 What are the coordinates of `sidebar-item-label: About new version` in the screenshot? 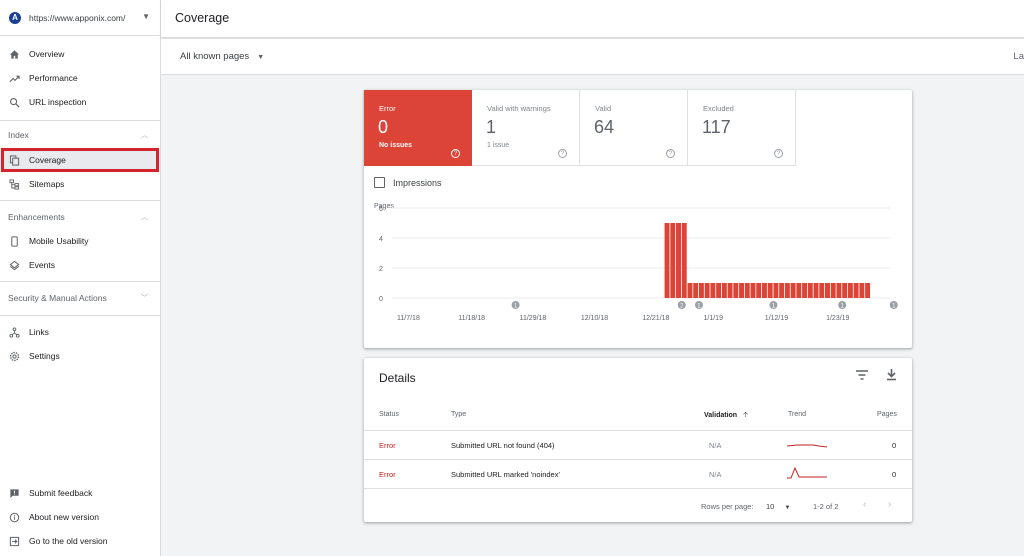 It's located at (64, 517).